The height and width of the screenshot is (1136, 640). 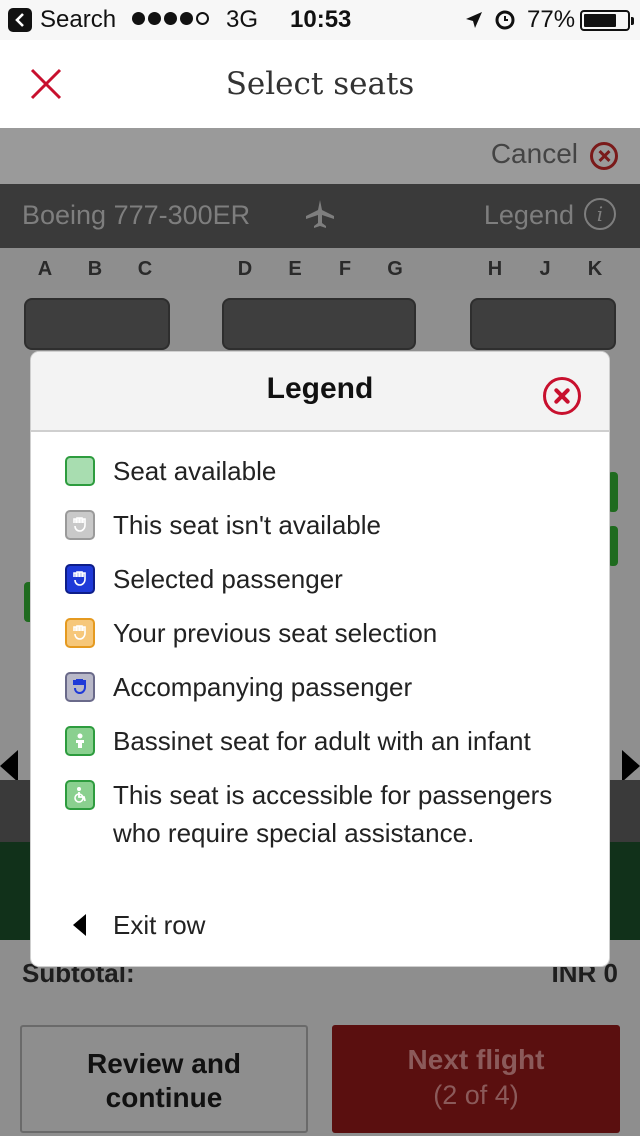 I want to click on seat-available-icon, so click(x=80, y=471).